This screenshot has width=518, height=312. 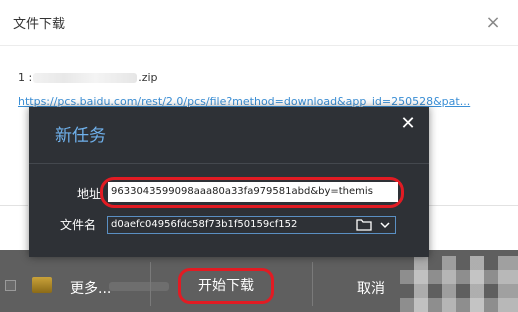 What do you see at coordinates (78, 225) in the screenshot?
I see `filename-label: 文件名` at bounding box center [78, 225].